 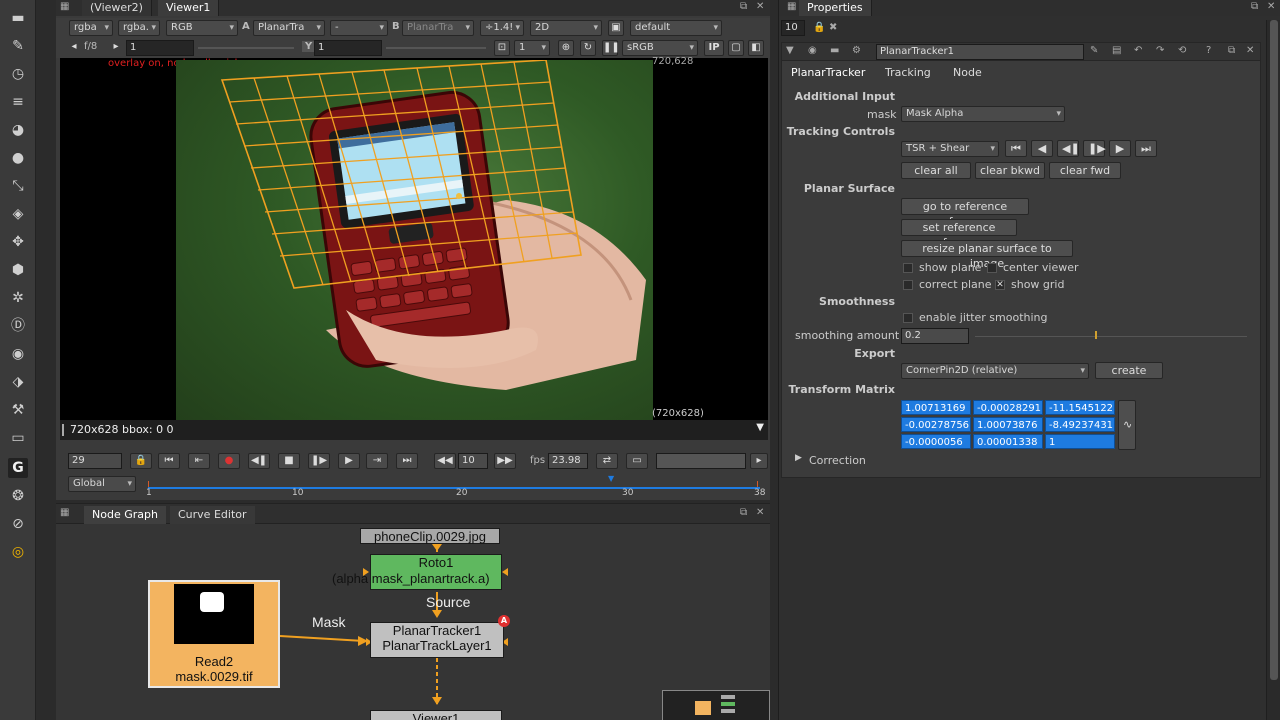 I want to click on zoom-icon: ⊡, so click(x=502, y=48).